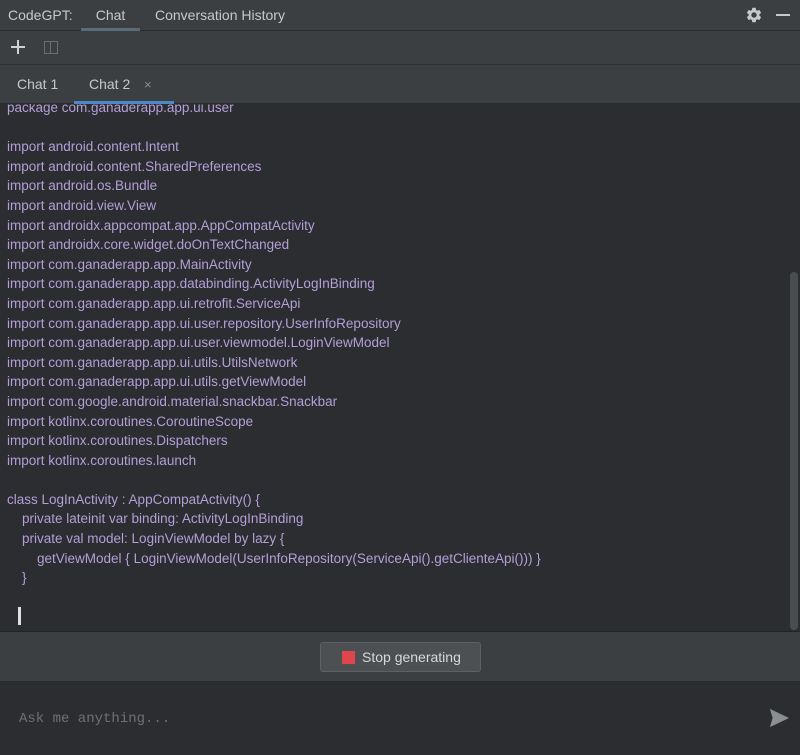 This screenshot has width=800, height=755. What do you see at coordinates (348, 657) in the screenshot?
I see `stop-icon` at bounding box center [348, 657].